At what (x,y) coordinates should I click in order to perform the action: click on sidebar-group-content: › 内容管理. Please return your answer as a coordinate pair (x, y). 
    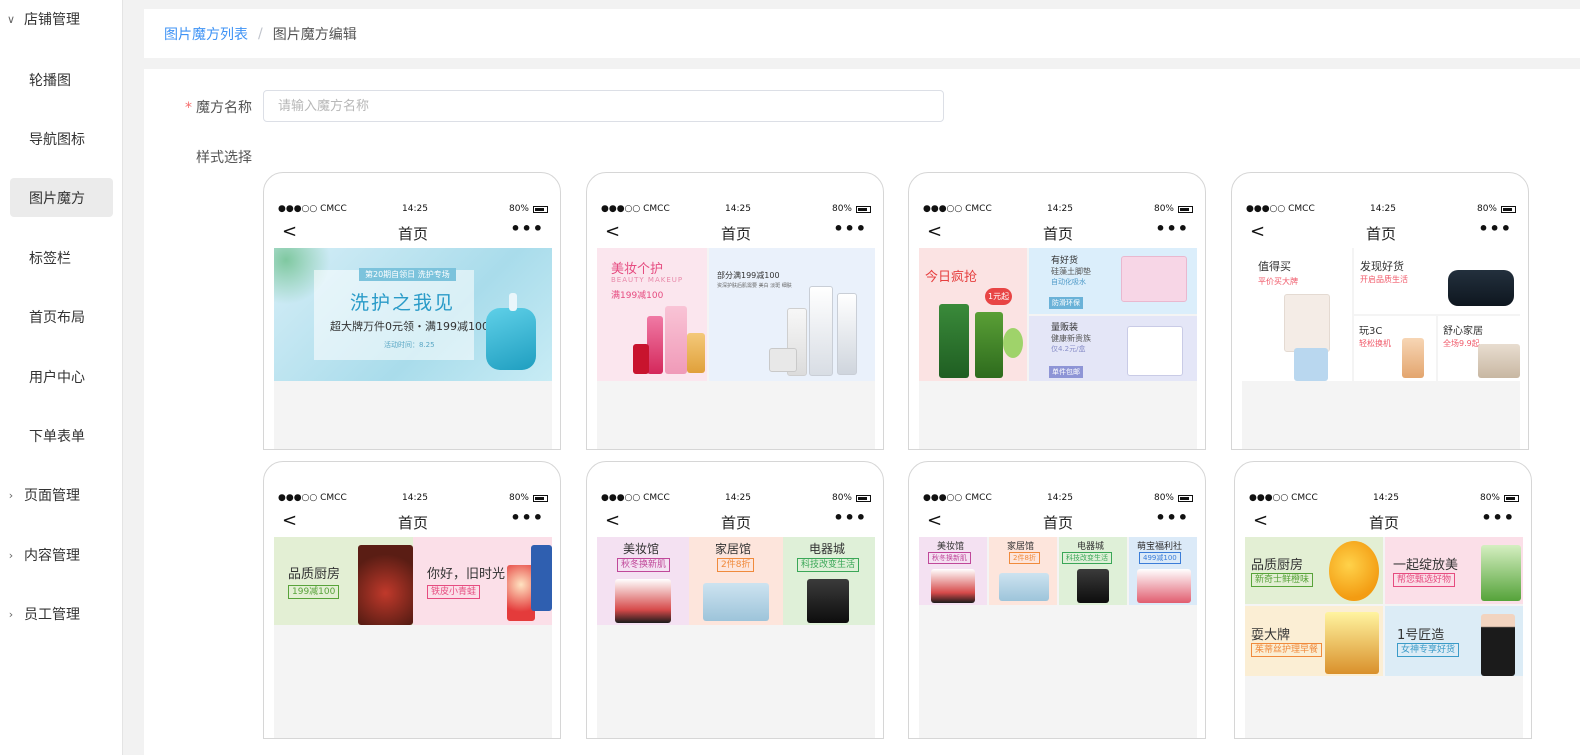
    Looking at the image, I should click on (61, 555).